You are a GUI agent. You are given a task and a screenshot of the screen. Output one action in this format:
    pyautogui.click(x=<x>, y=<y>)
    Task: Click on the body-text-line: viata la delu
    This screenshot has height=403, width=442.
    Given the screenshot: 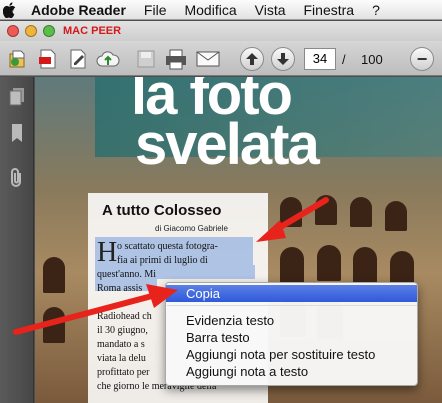 What is the action you would take?
    pyautogui.click(x=121, y=358)
    